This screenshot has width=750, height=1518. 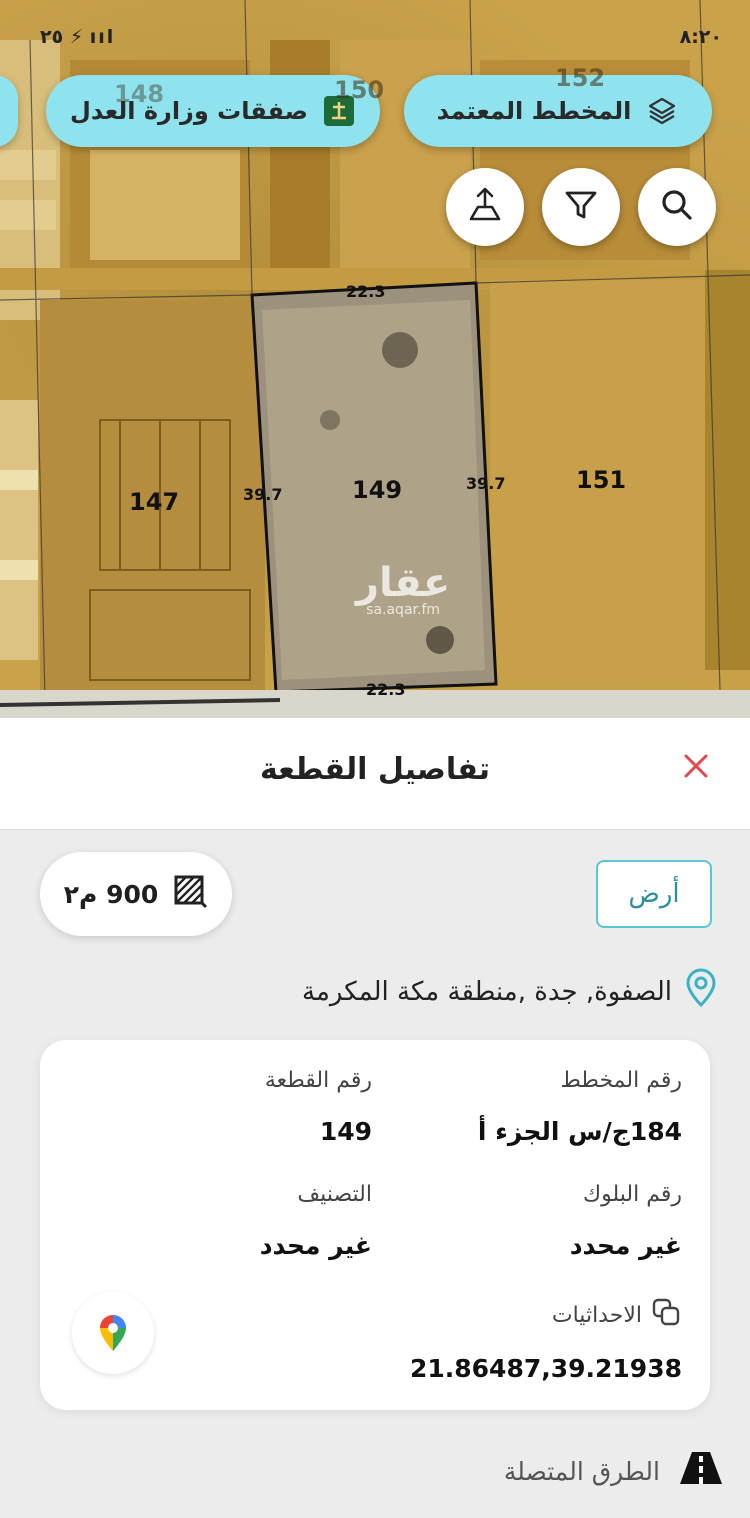 What do you see at coordinates (263, 494) in the screenshot?
I see `dimension-left: 39.7` at bounding box center [263, 494].